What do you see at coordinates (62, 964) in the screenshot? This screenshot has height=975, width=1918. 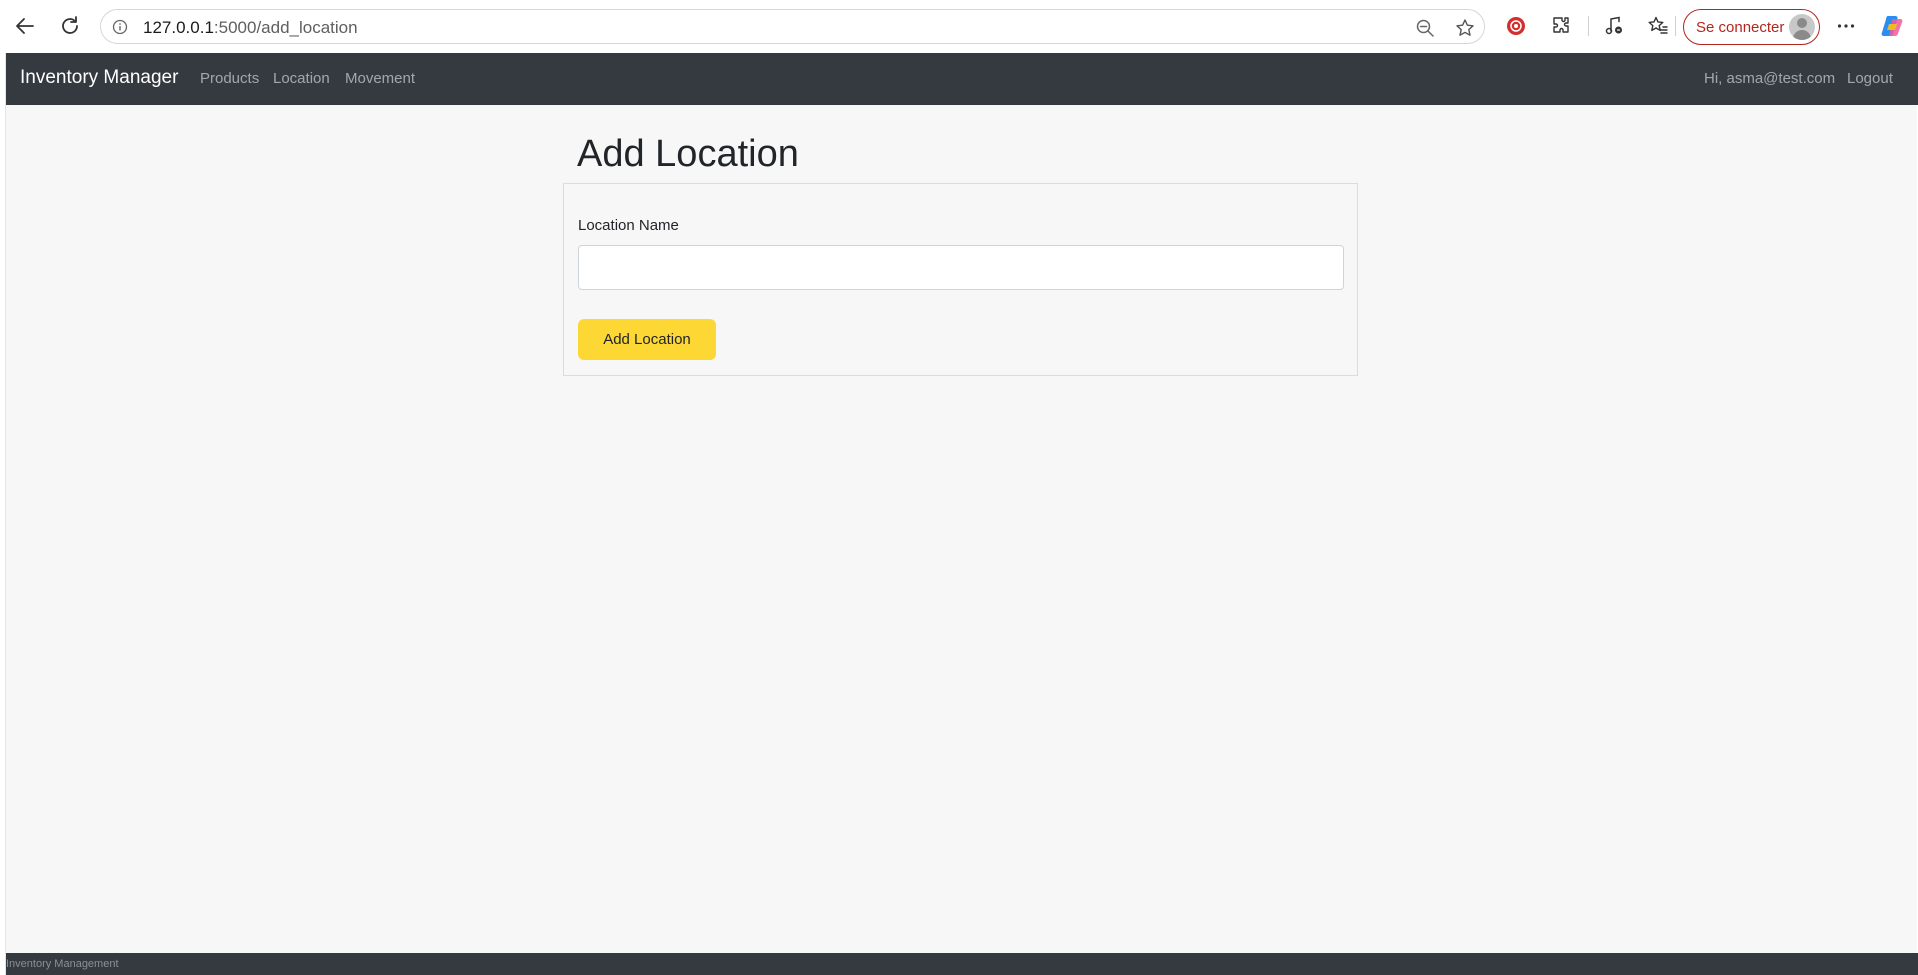 I see `footer-text: Inventory Management` at bounding box center [62, 964].